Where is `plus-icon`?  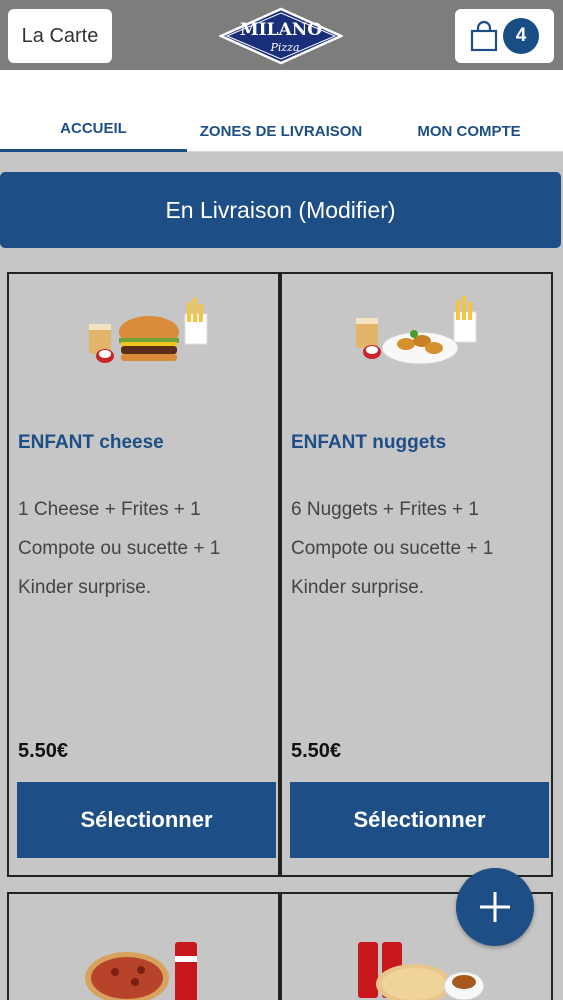
plus-icon is located at coordinates (495, 907).